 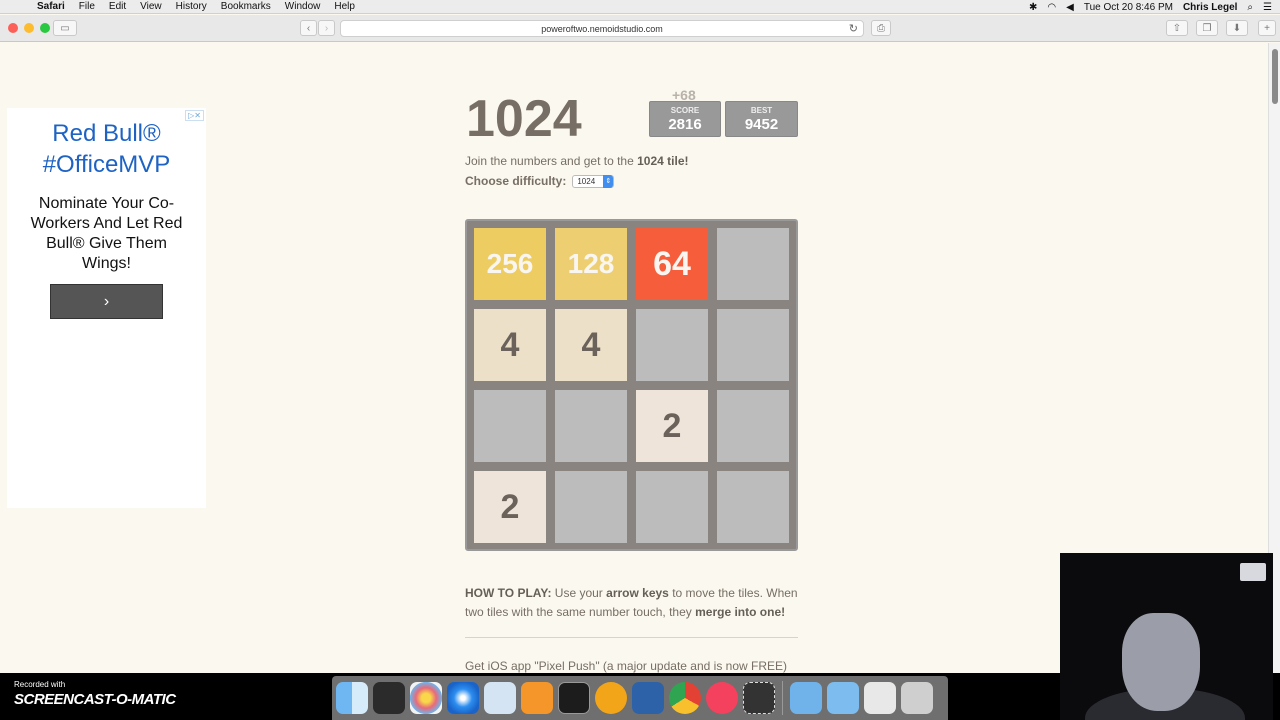 What do you see at coordinates (500, 698) in the screenshot?
I see `preview-icon` at bounding box center [500, 698].